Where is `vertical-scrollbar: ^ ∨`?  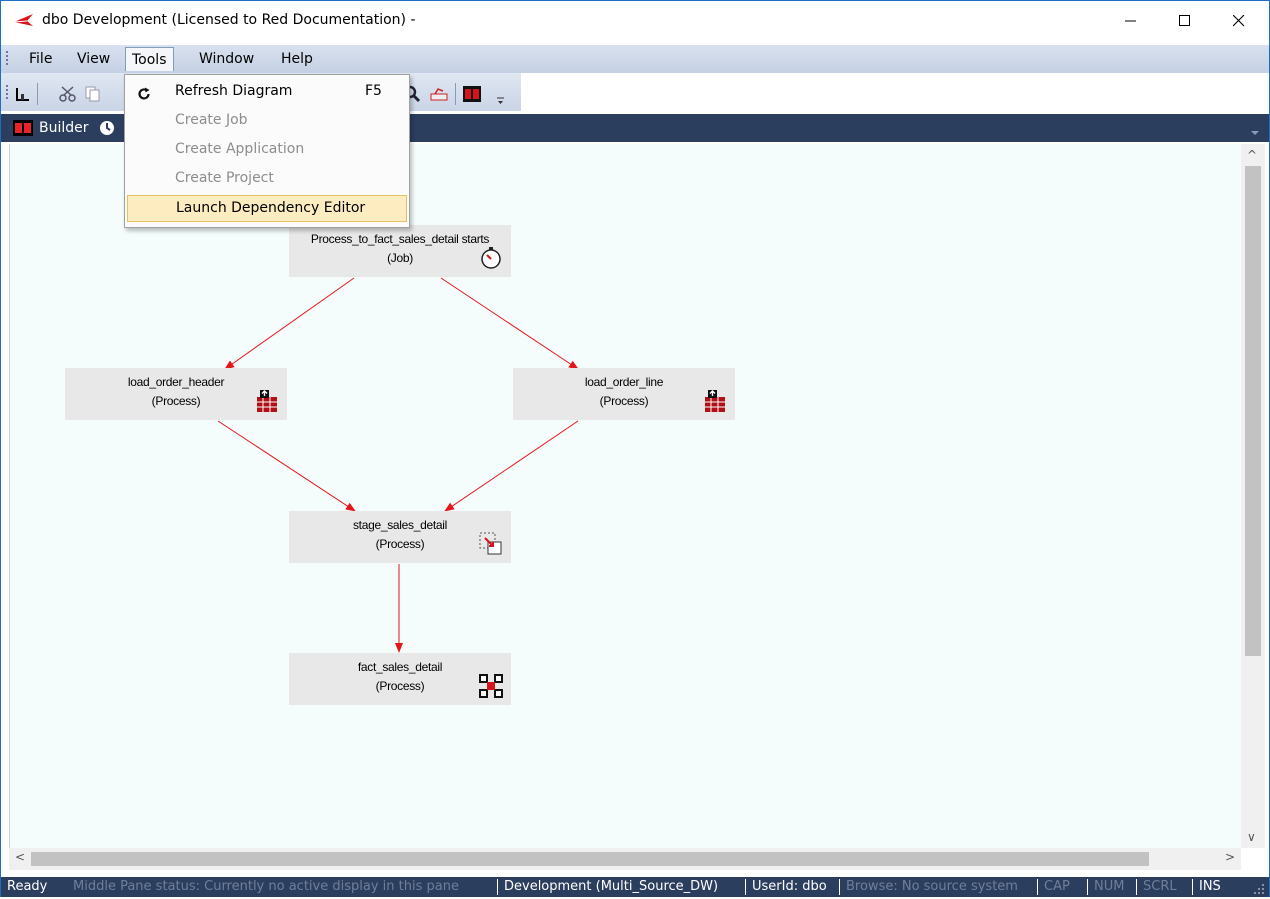 vertical-scrollbar: ^ ∨ is located at coordinates (1253, 496).